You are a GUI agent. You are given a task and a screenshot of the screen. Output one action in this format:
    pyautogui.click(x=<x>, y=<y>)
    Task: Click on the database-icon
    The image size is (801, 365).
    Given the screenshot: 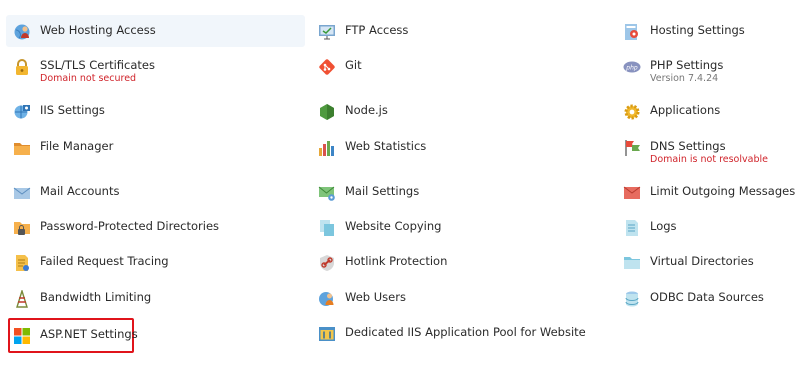 What is the action you would take?
    pyautogui.click(x=632, y=299)
    